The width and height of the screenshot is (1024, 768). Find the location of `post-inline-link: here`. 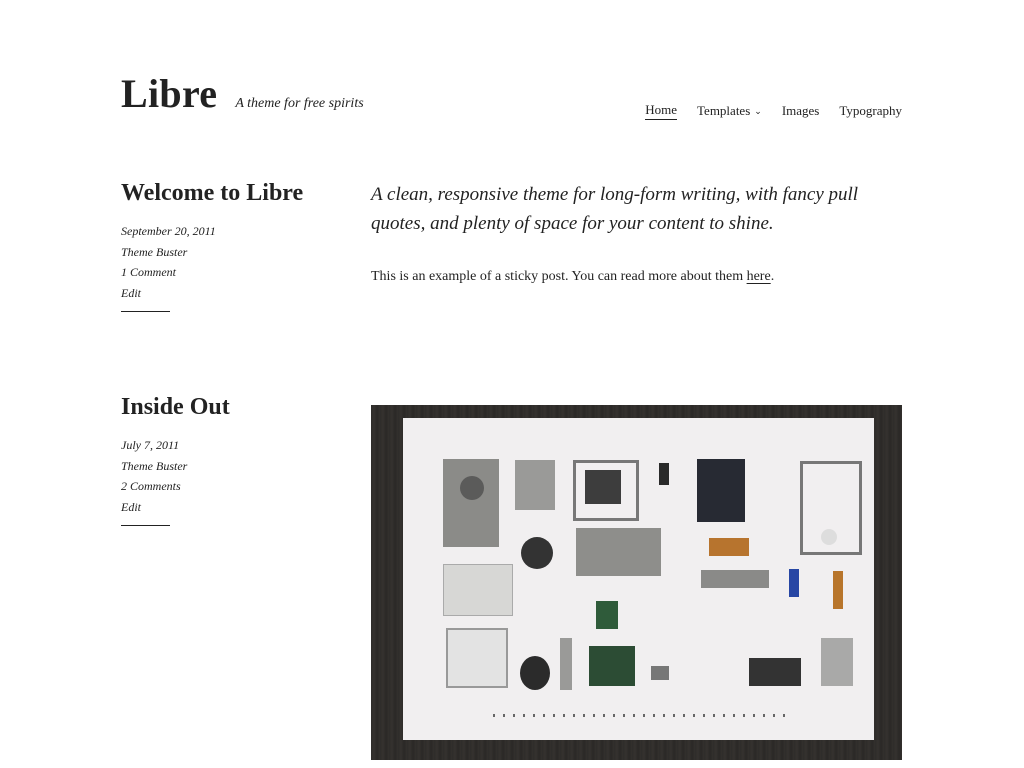

post-inline-link: here is located at coordinates (759, 276).